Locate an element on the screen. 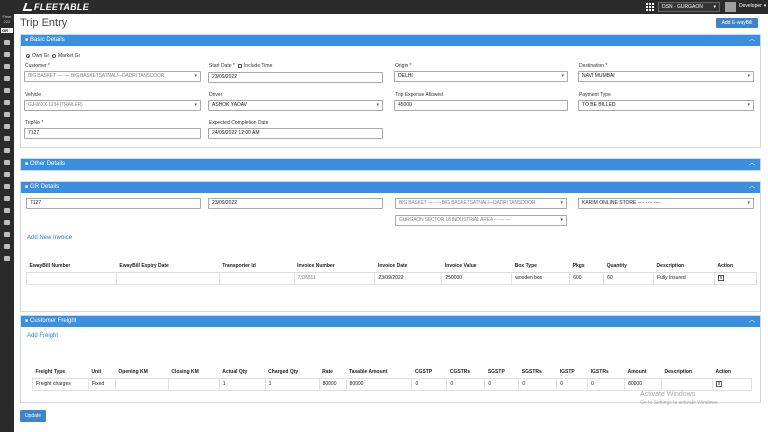 The height and width of the screenshot is (432, 768). other-details-header: ■ Other Details ︿ is located at coordinates (390, 164).